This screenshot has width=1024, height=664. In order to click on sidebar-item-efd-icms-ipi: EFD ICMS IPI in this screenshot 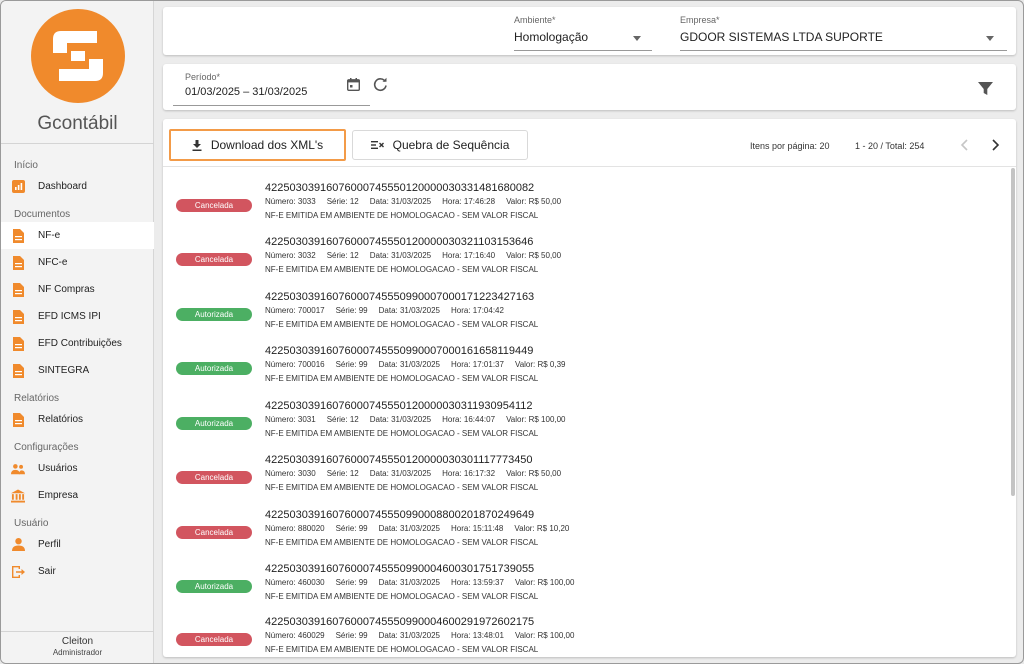, I will do `click(77, 316)`.